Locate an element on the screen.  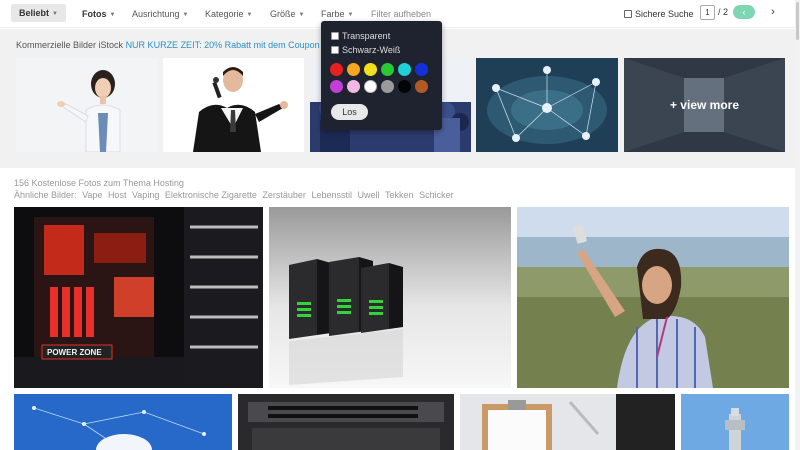
similar-label: Ähnliche Bilder: is located at coordinates (45, 195).